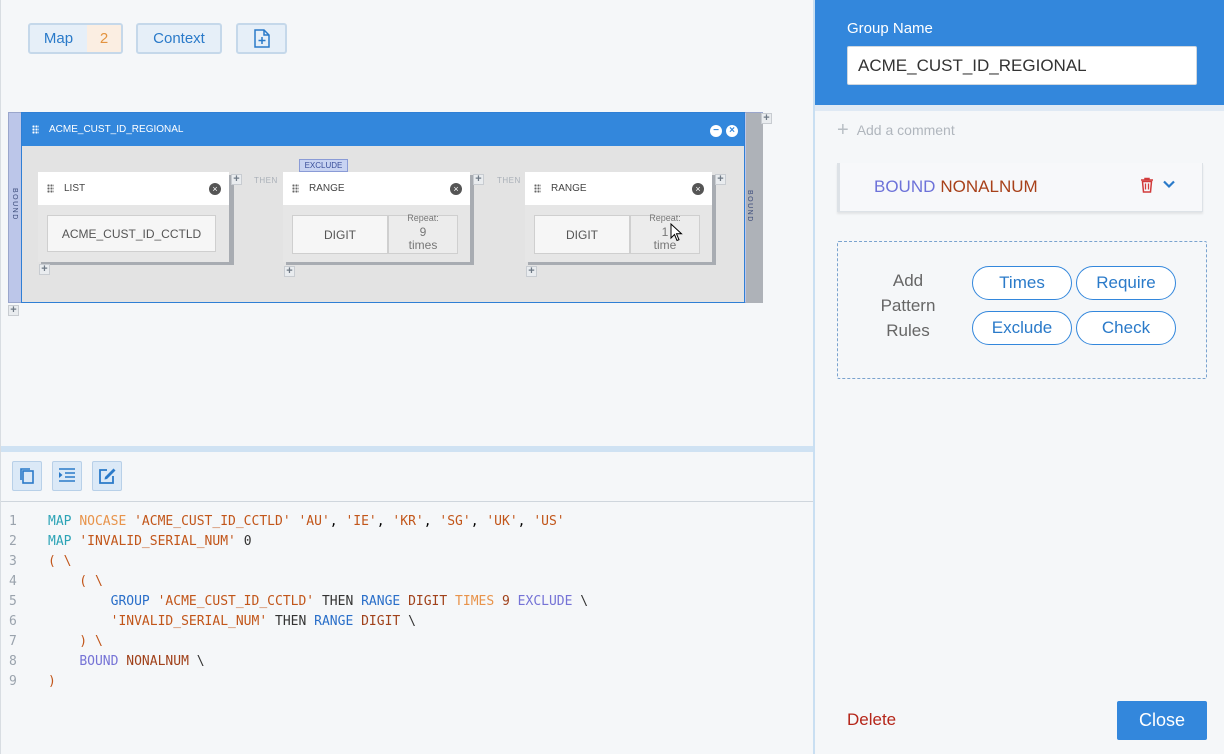 Image resolution: width=1224 pixels, height=754 pixels. Describe the element at coordinates (75, 188) in the screenshot. I see `node-type-label: LIST` at that location.